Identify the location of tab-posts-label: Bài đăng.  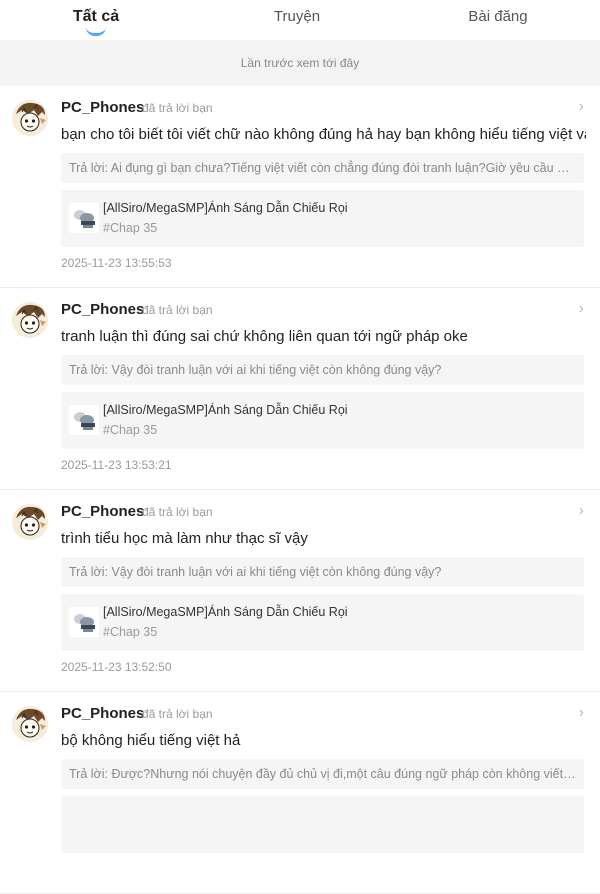
(498, 16).